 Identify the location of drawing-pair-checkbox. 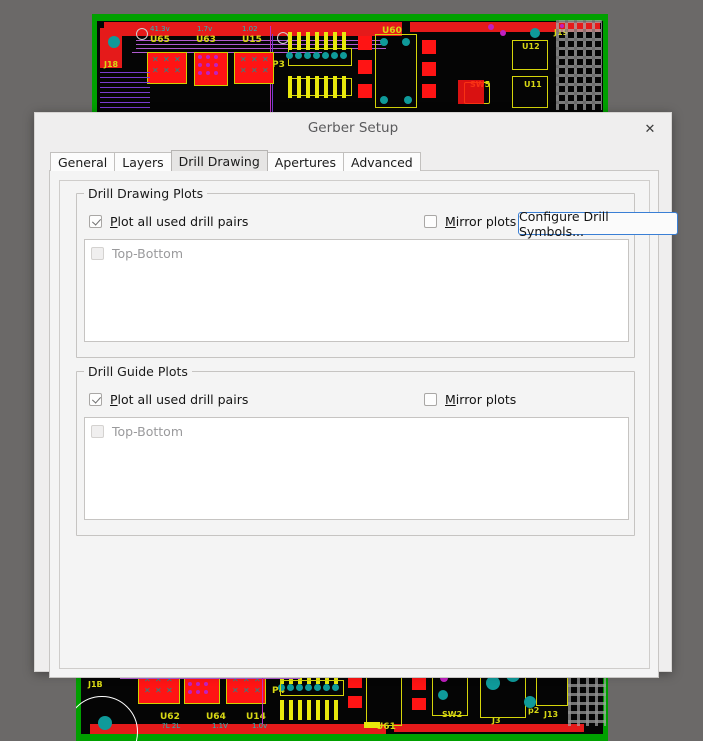
(97, 253).